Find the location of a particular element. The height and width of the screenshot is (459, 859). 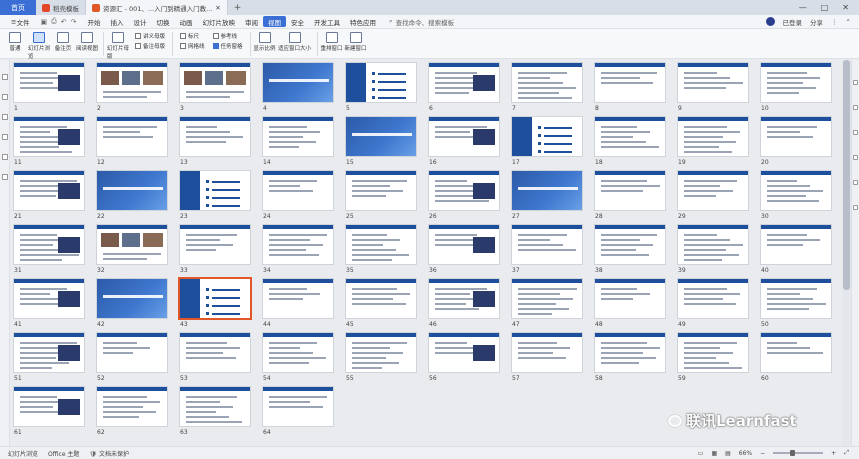

slide-thumbnail: 60 is located at coordinates (797, 359).